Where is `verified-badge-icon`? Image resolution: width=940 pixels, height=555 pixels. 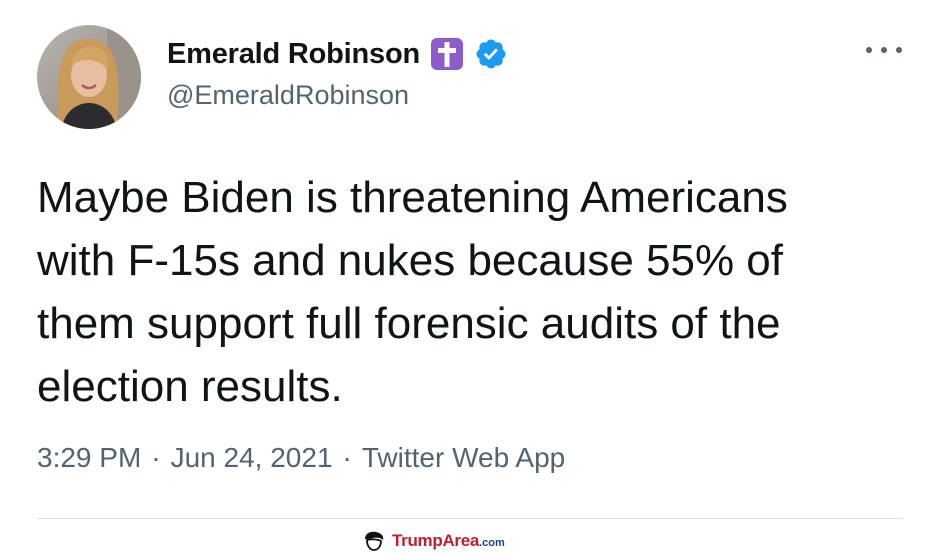
verified-badge-icon is located at coordinates (491, 54).